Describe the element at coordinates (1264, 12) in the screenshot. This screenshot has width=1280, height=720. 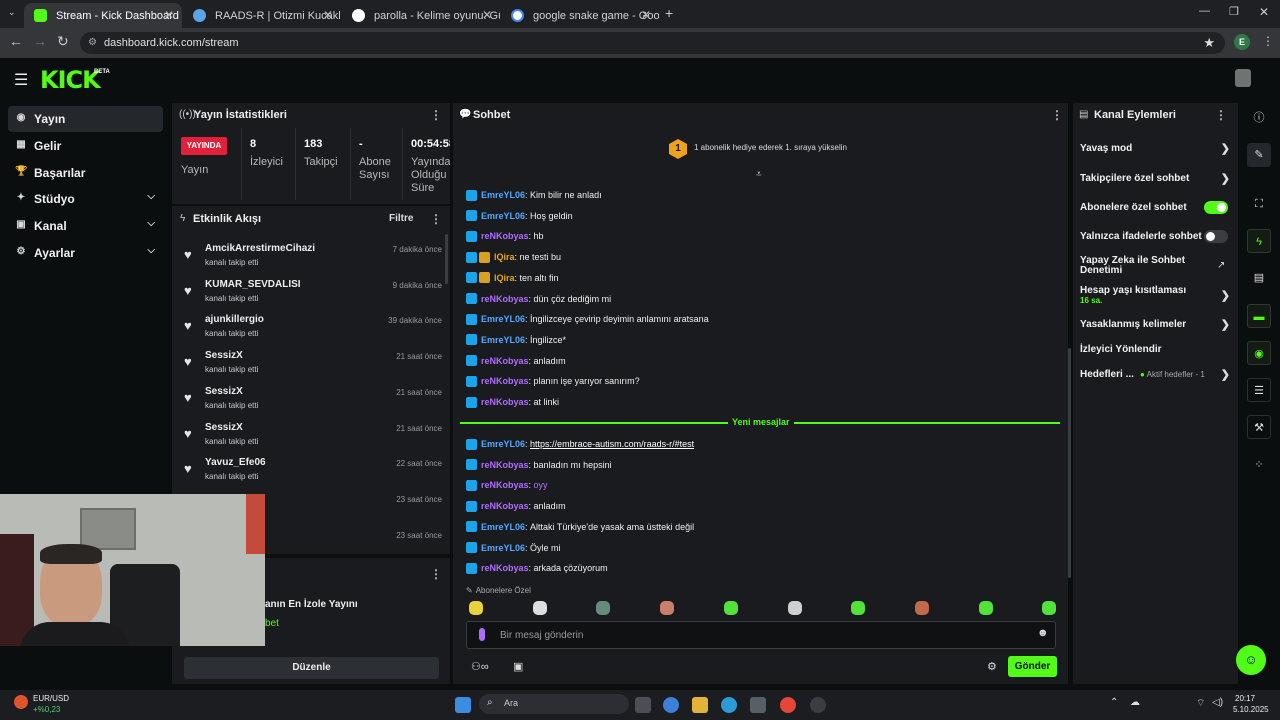
I see `close-window-icon: ✕` at that location.